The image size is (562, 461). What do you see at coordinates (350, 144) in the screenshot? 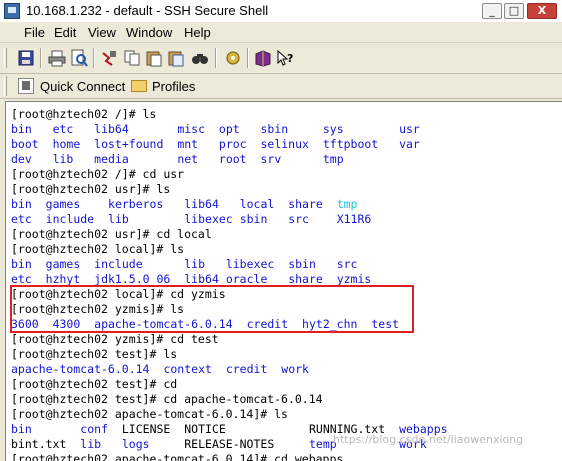
I see `listing-entry: tftpboot` at bounding box center [350, 144].